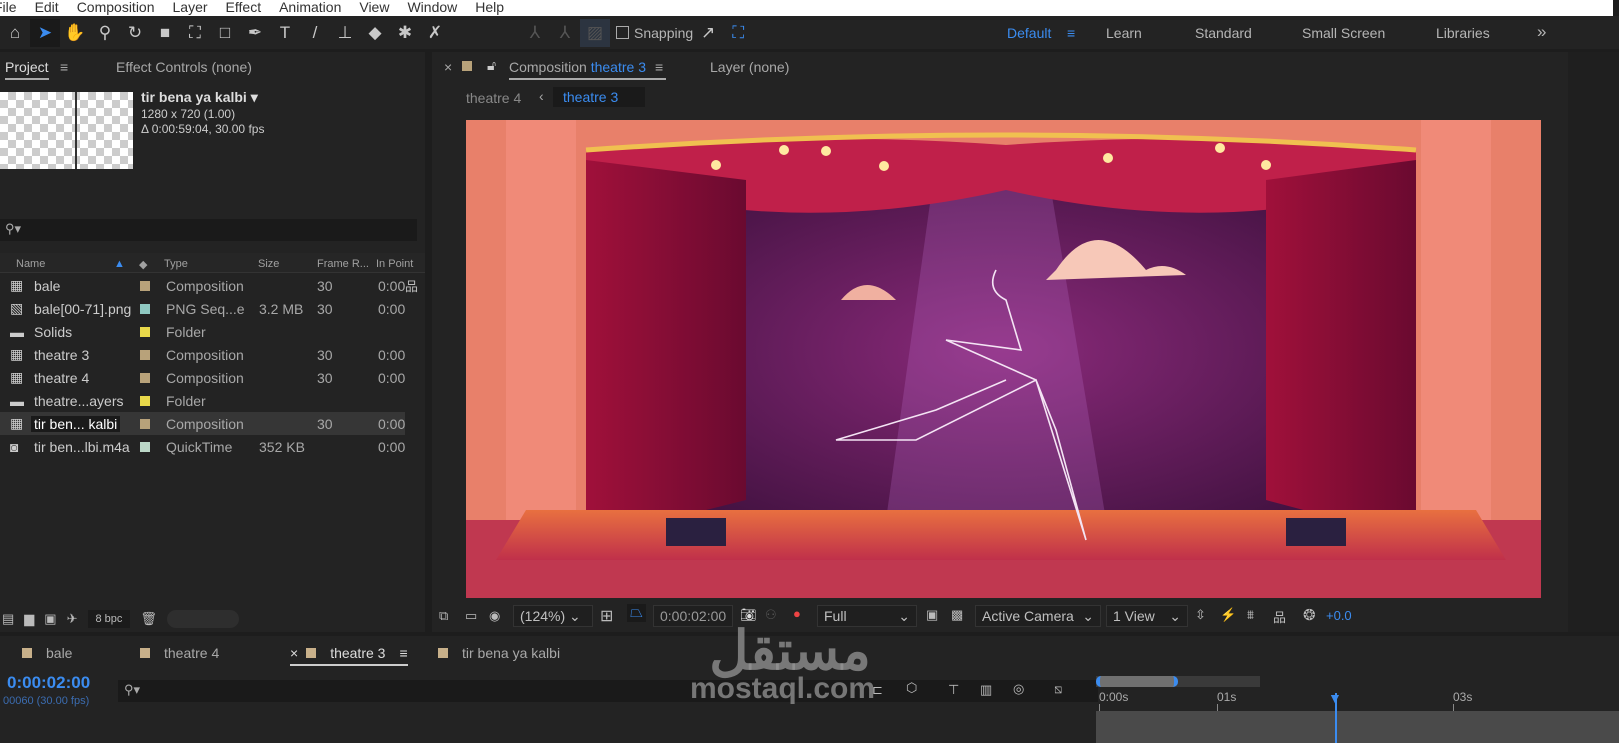 Image resolution: width=1619 pixels, height=743 pixels. What do you see at coordinates (1228, 615) in the screenshot?
I see `fast-previews-icon: ⚡` at bounding box center [1228, 615].